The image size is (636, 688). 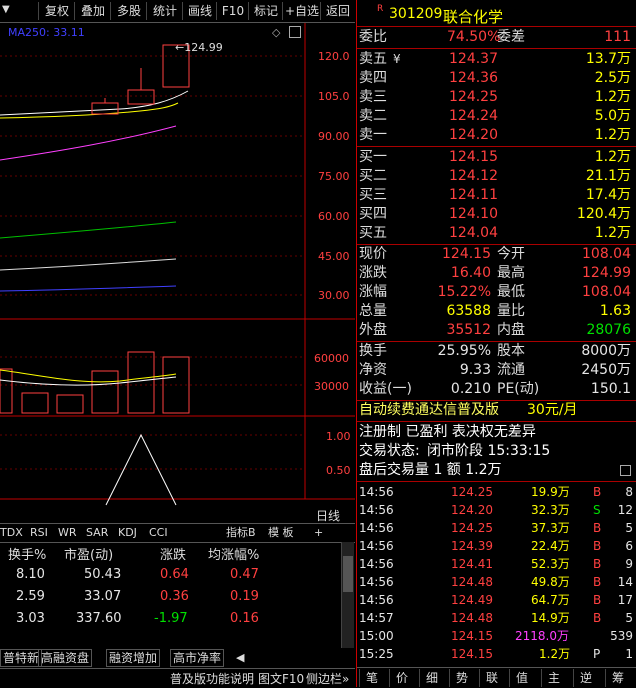 I want to click on add-watchlist-button: +自选, so click(x=301, y=11).